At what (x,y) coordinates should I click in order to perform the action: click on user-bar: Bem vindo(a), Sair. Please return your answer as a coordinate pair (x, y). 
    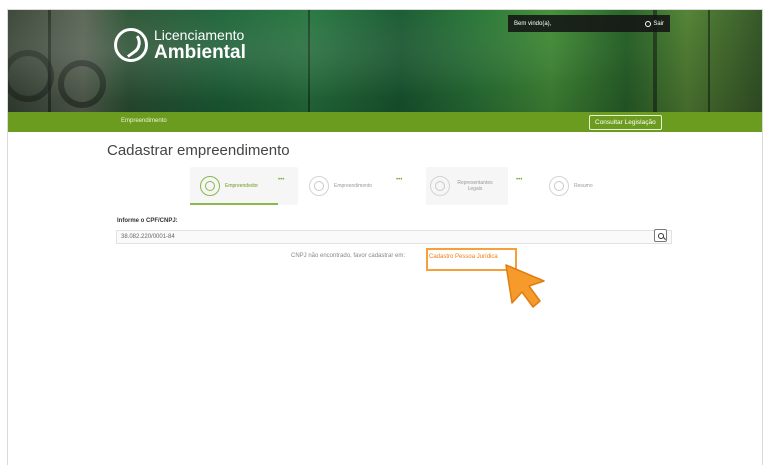
    Looking at the image, I should click on (589, 23).